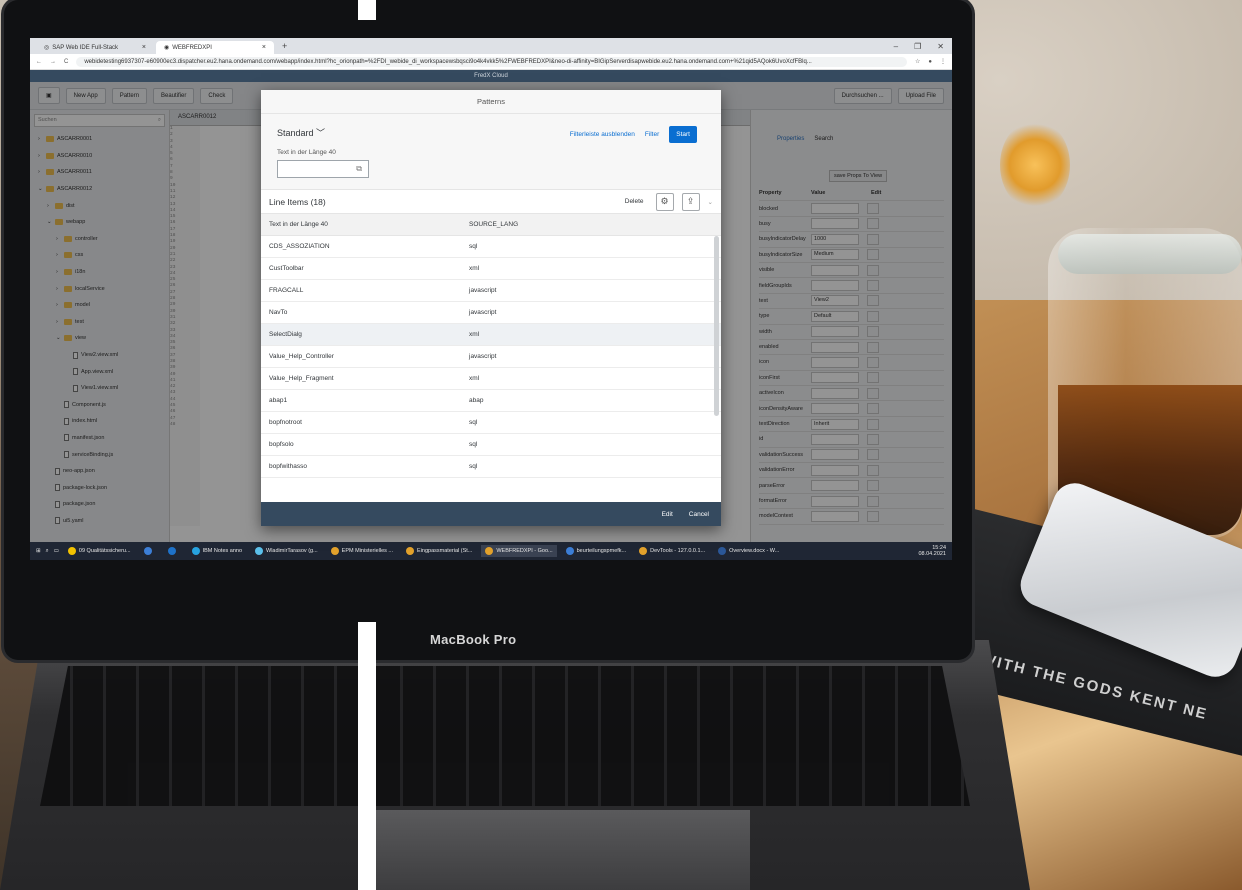 The image size is (1242, 890). What do you see at coordinates (278, 400) in the screenshot?
I see `cell-text: abap1` at bounding box center [278, 400].